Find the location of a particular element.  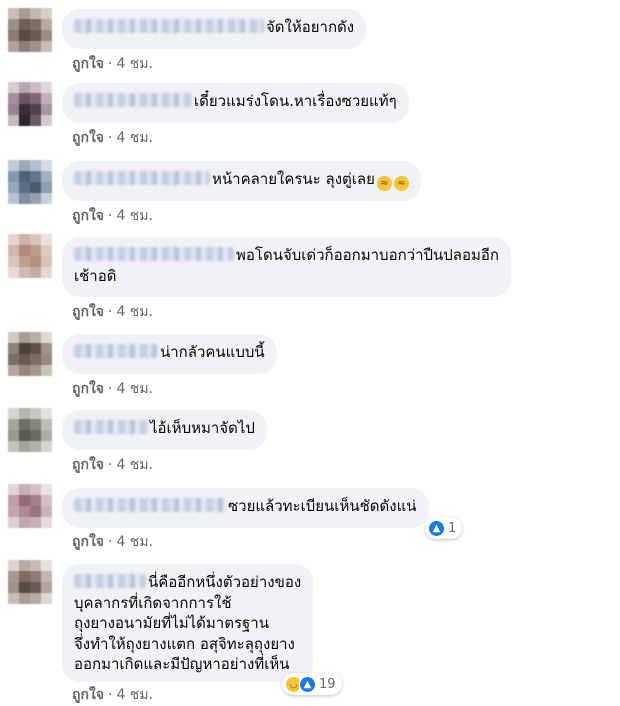

comment-text: น่ากลัวคนแบบนี้ is located at coordinates (212, 352).